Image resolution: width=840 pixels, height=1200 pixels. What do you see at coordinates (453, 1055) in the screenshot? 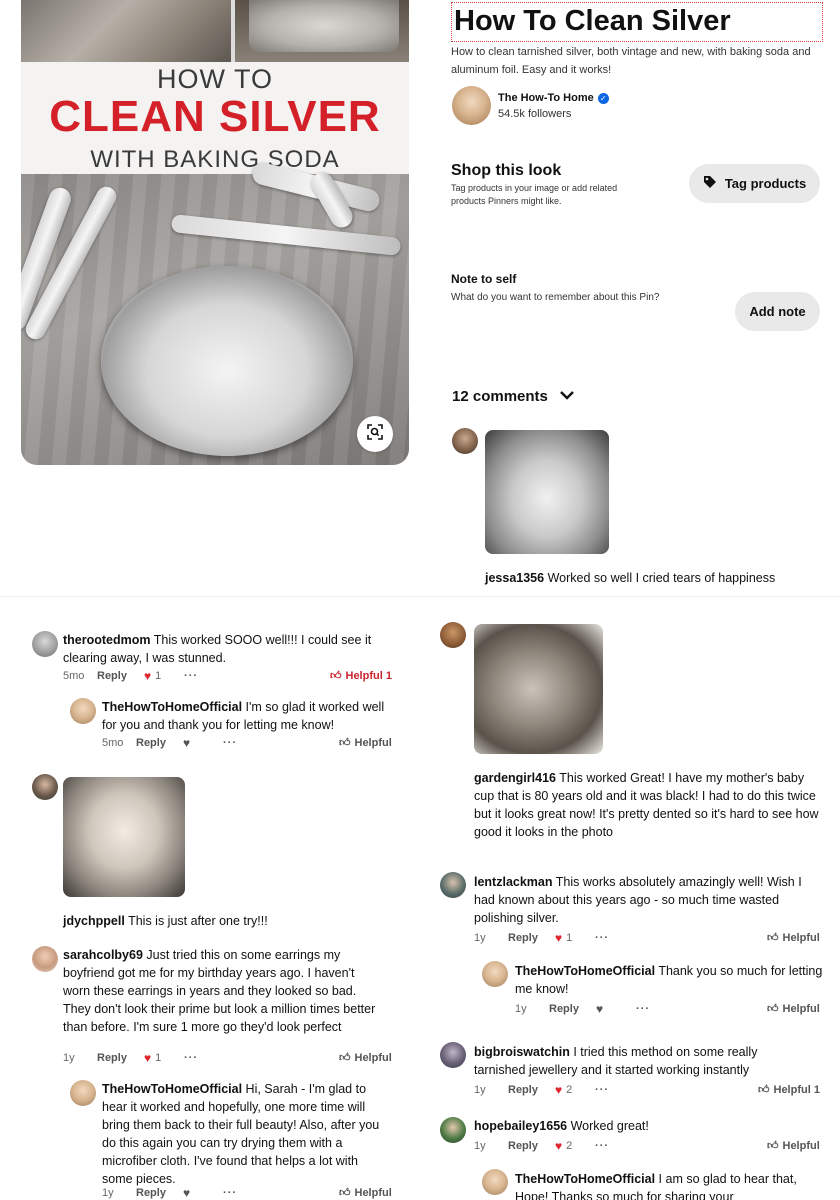
I see `avatar-bigbroiswatchin` at bounding box center [453, 1055].